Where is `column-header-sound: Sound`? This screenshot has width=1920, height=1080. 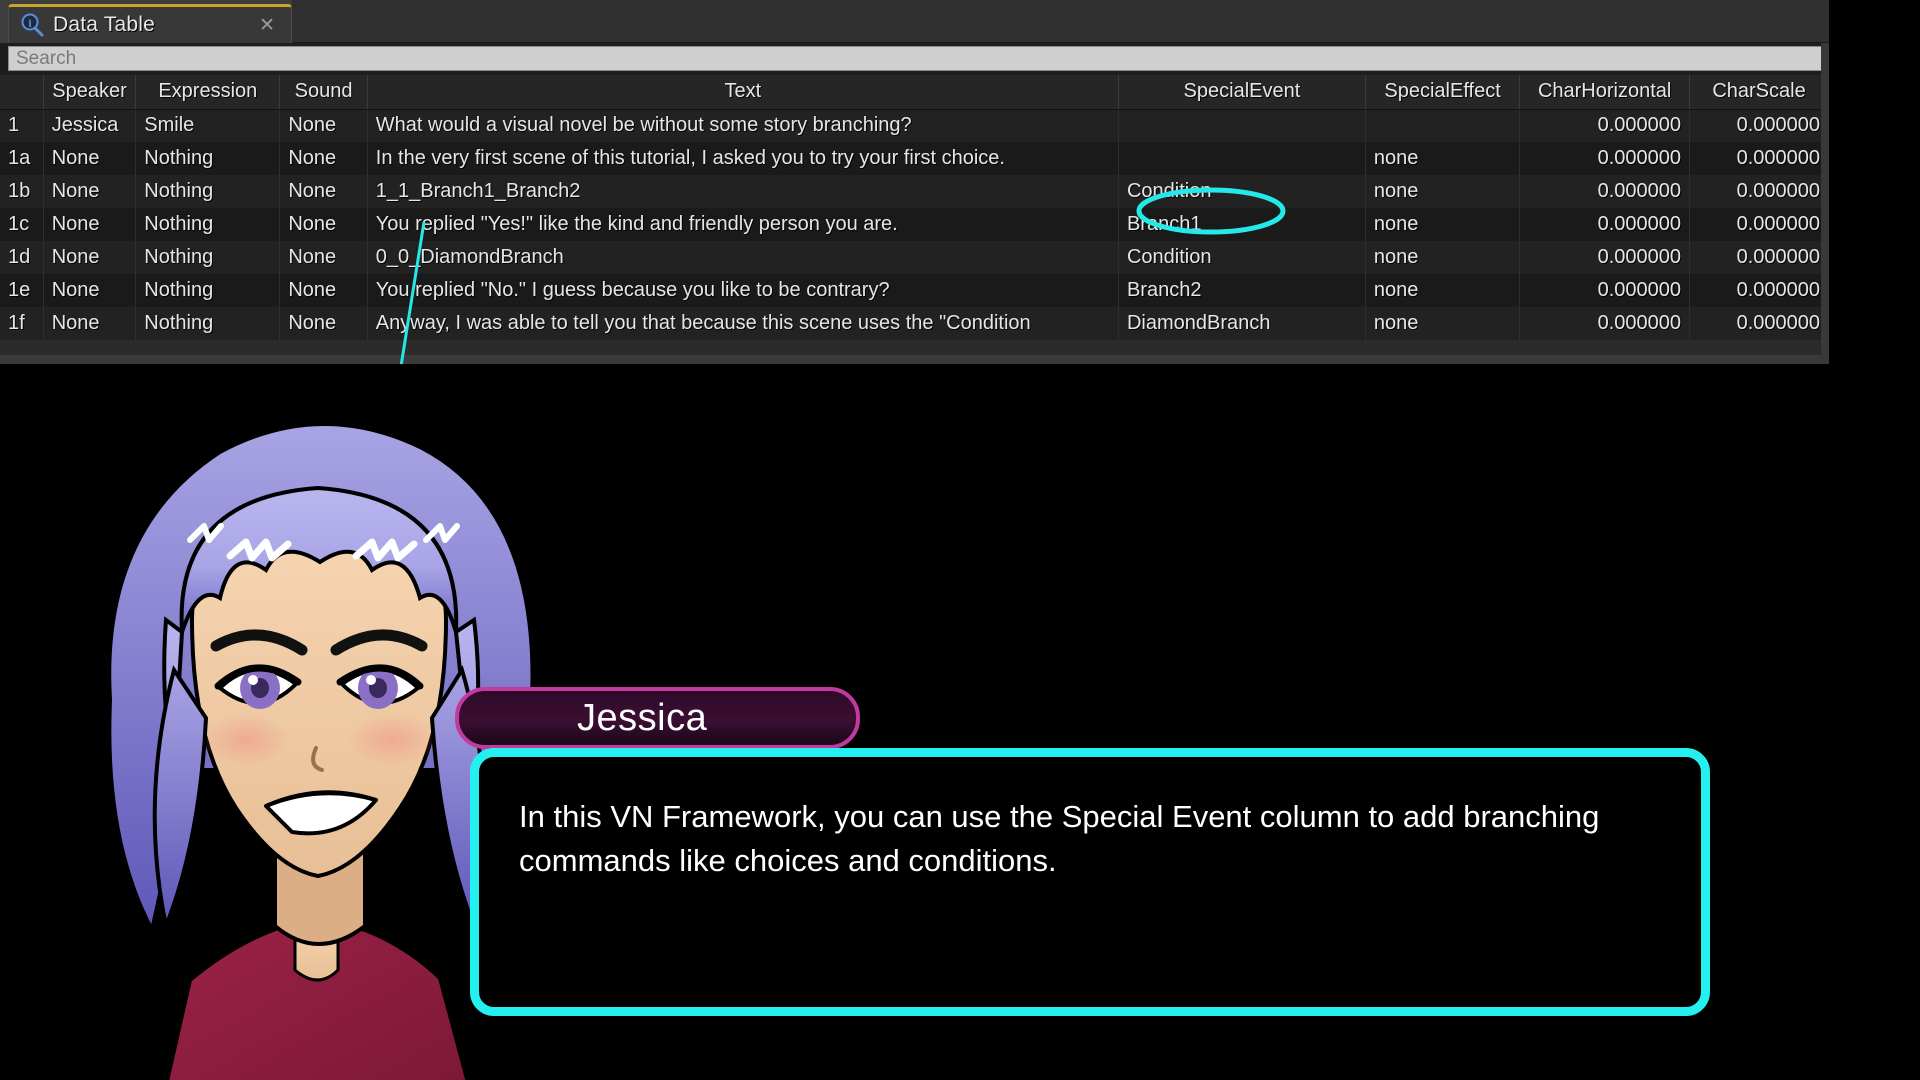
column-header-sound: Sound is located at coordinates (323, 92).